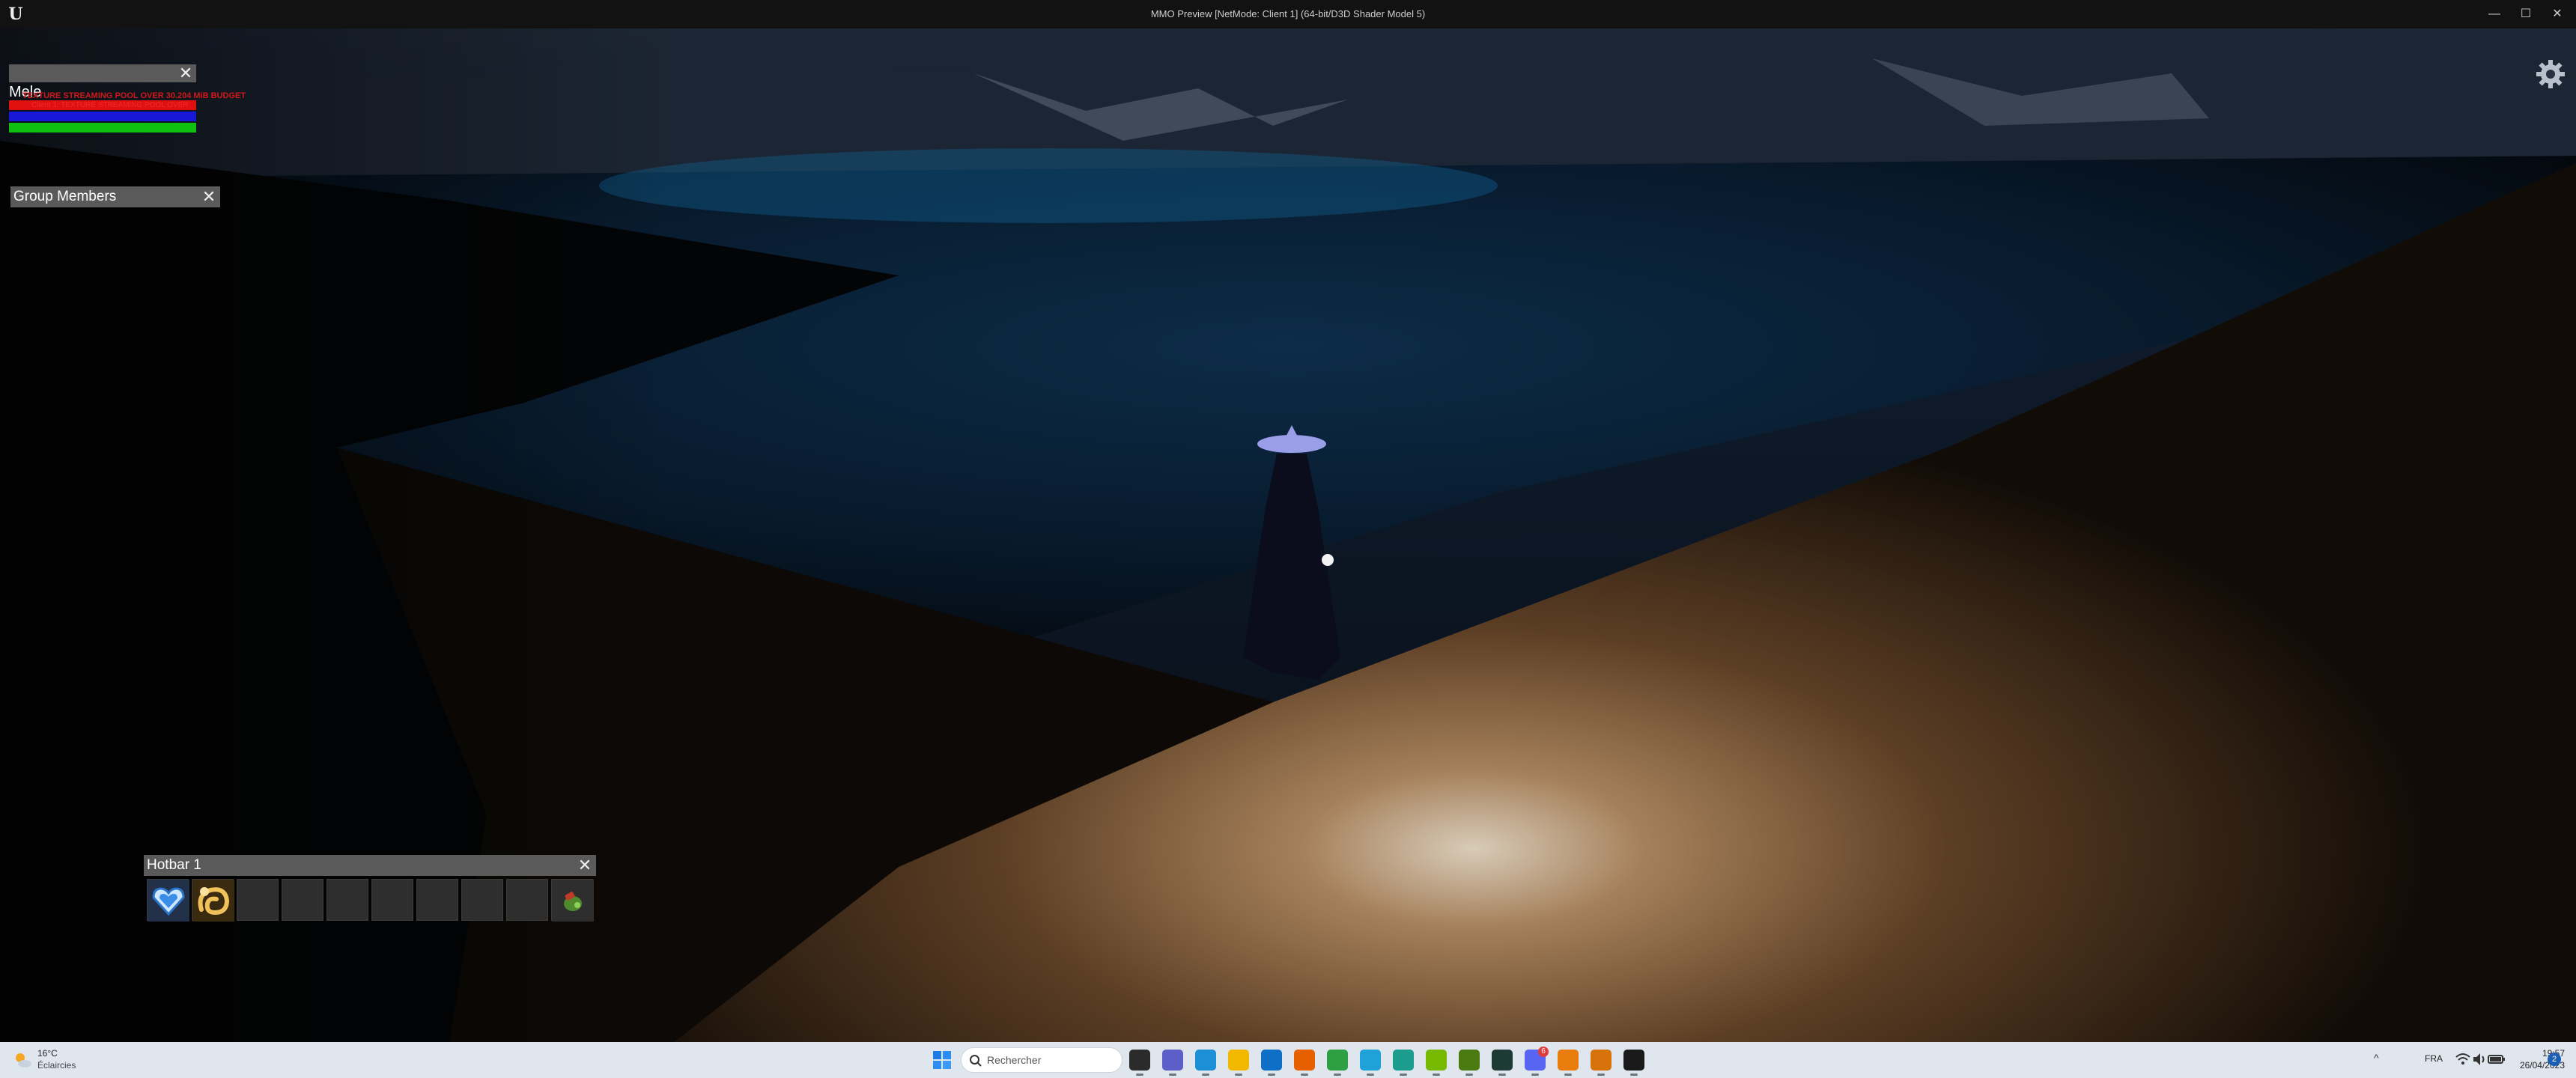  Describe the element at coordinates (2526, 14) in the screenshot. I see `maximize-button: ☐` at that location.